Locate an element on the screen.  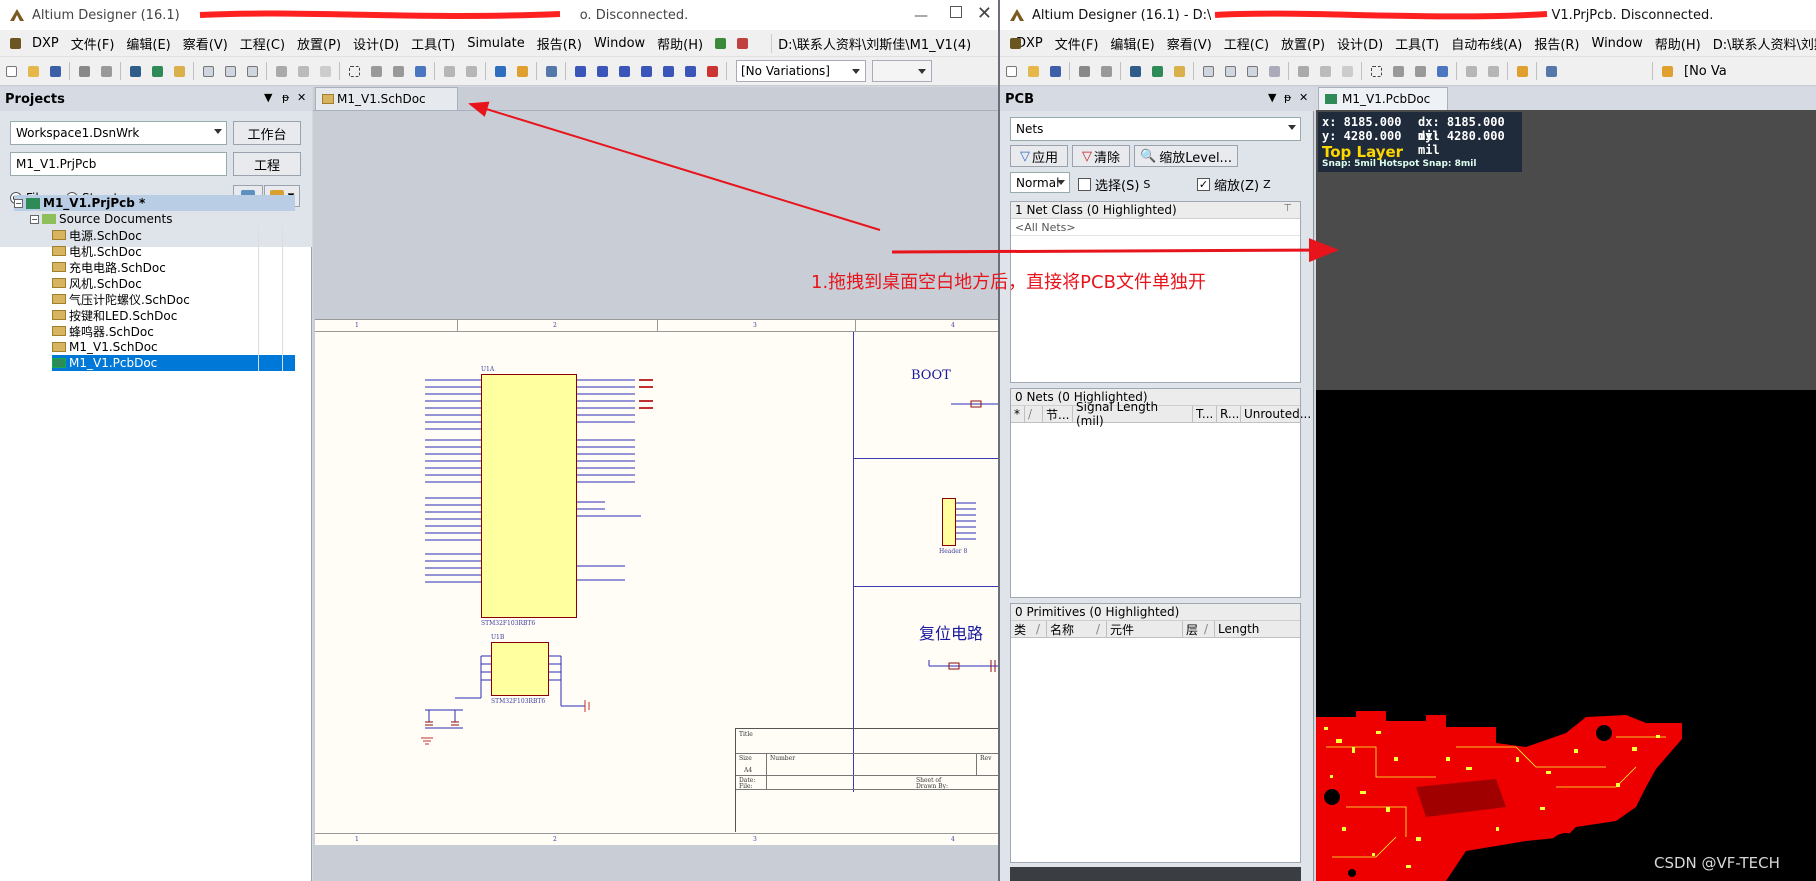
annotation-text: 1.拖拽到桌面空白地方后，直接将PCB文件单独开 is located at coordinates (1008, 282).